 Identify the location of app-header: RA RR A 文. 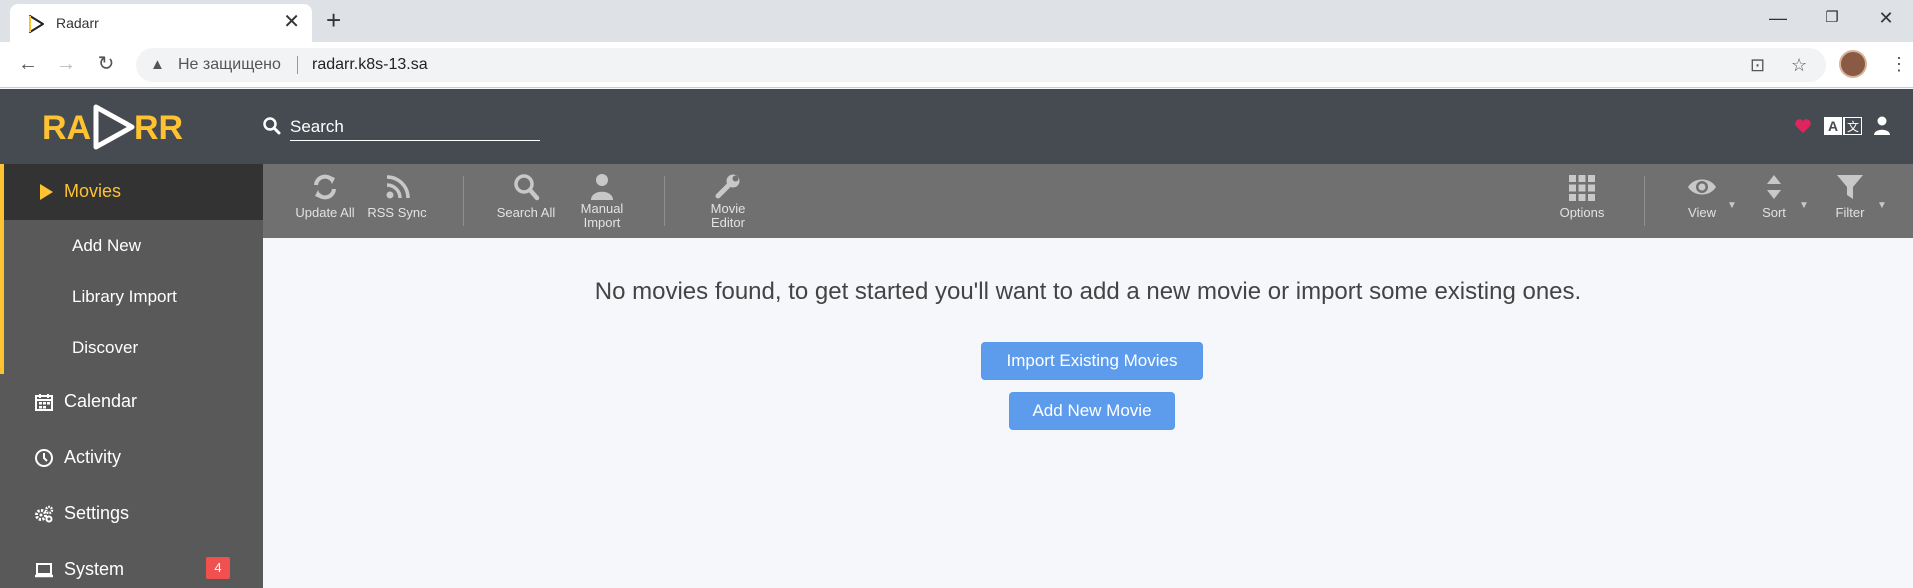
(956, 126).